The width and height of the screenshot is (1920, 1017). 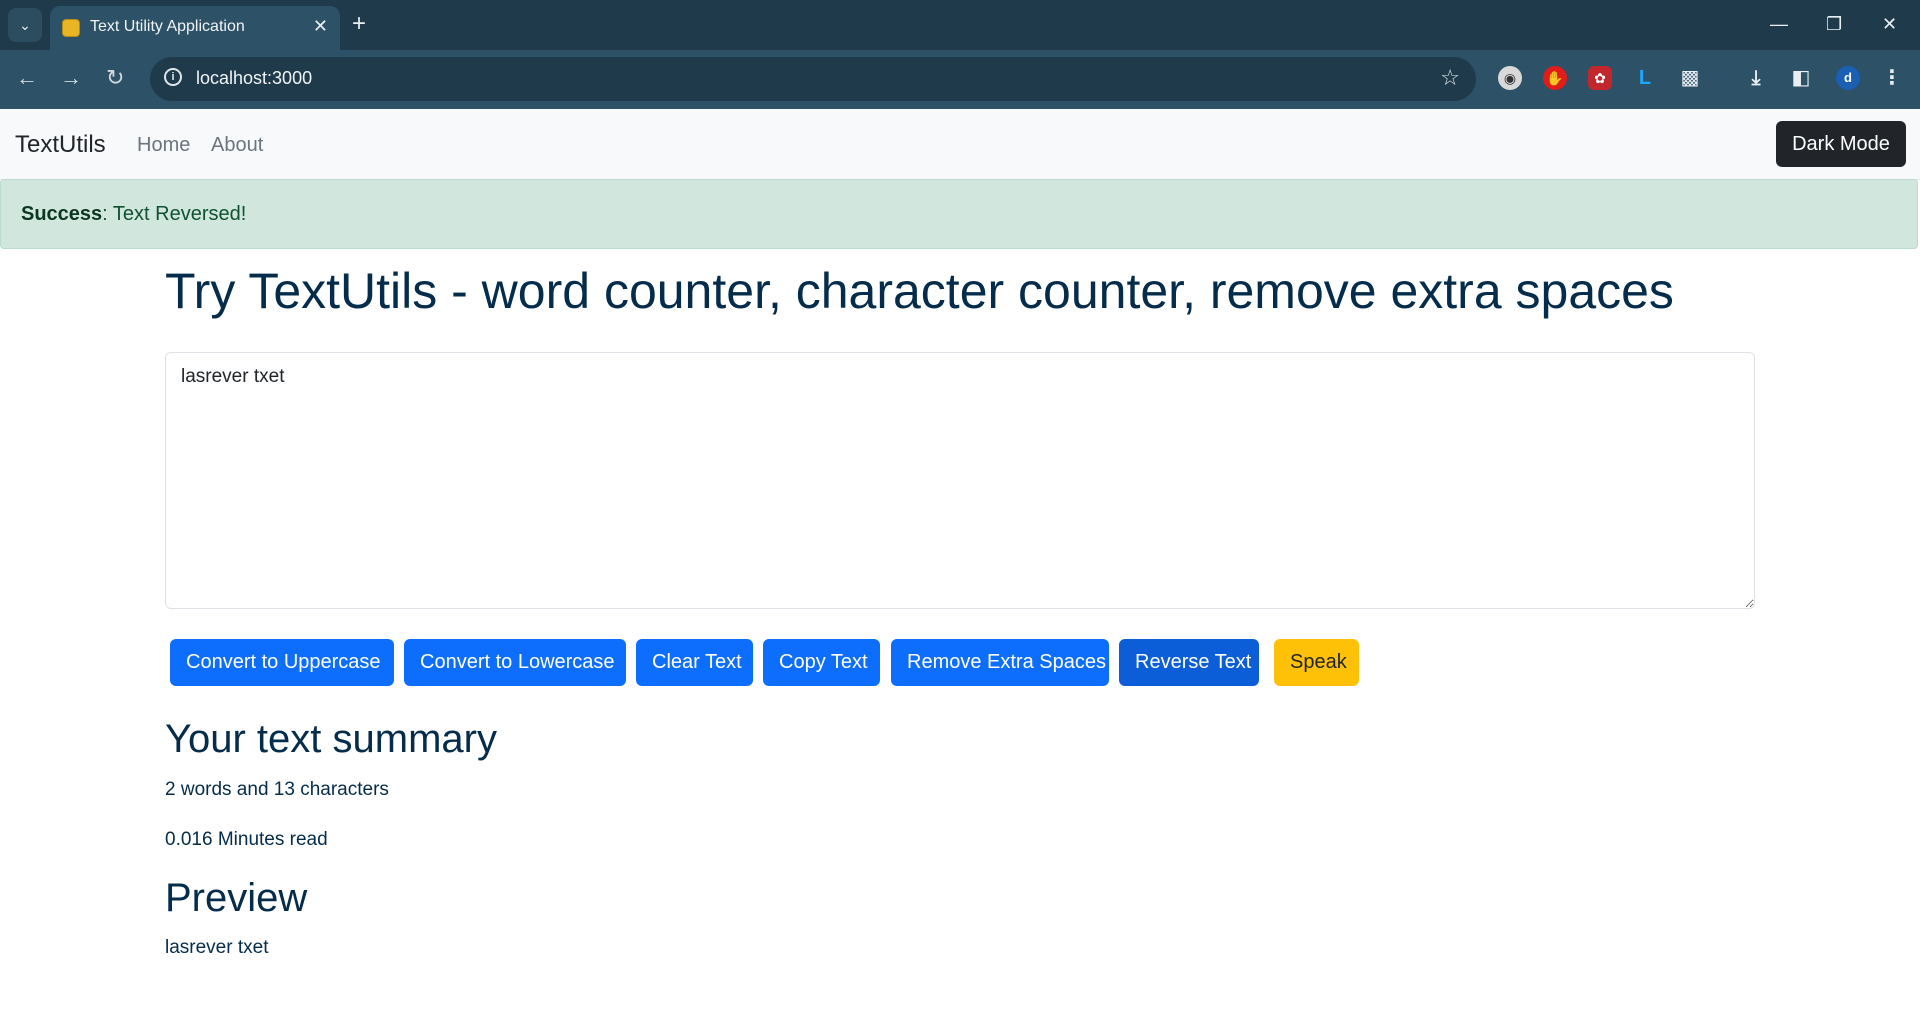 What do you see at coordinates (813, 79) in the screenshot?
I see `address-bar: i localhost:3000 ☆` at bounding box center [813, 79].